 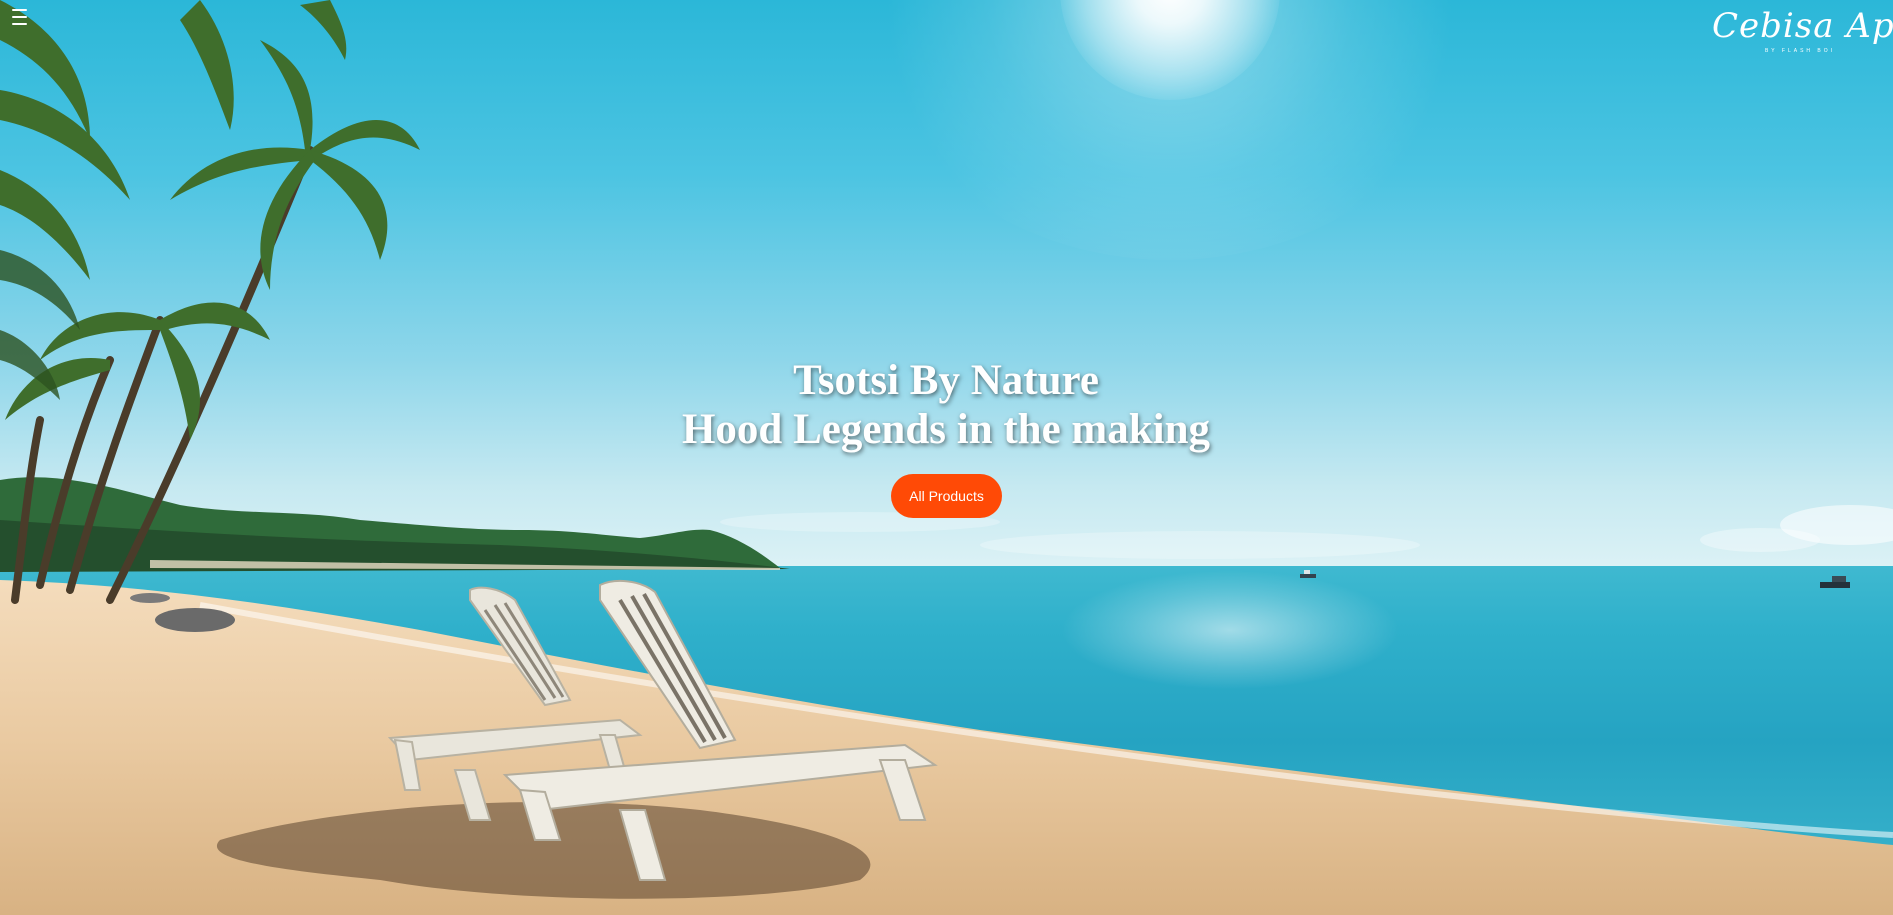 I want to click on headline-line-2: Hood Legends in the making, so click(x=946, y=429).